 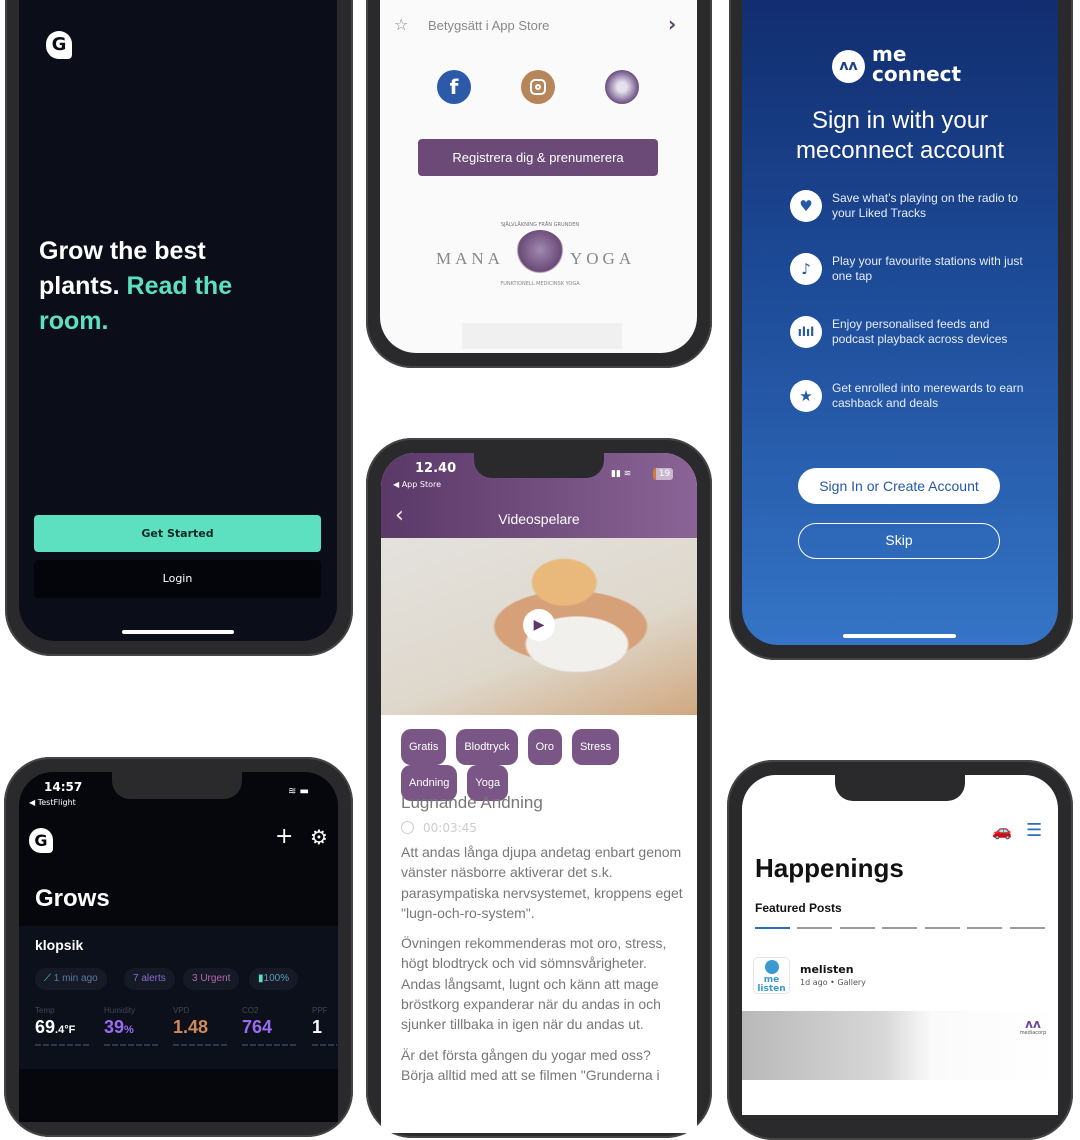 What do you see at coordinates (177, 579) in the screenshot?
I see `login-button: Login` at bounding box center [177, 579].